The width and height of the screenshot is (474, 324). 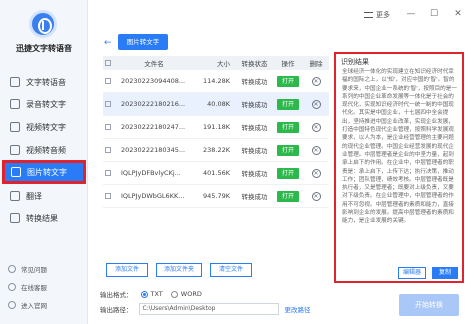 I want to click on header-status: 转换状态, so click(x=254, y=64).